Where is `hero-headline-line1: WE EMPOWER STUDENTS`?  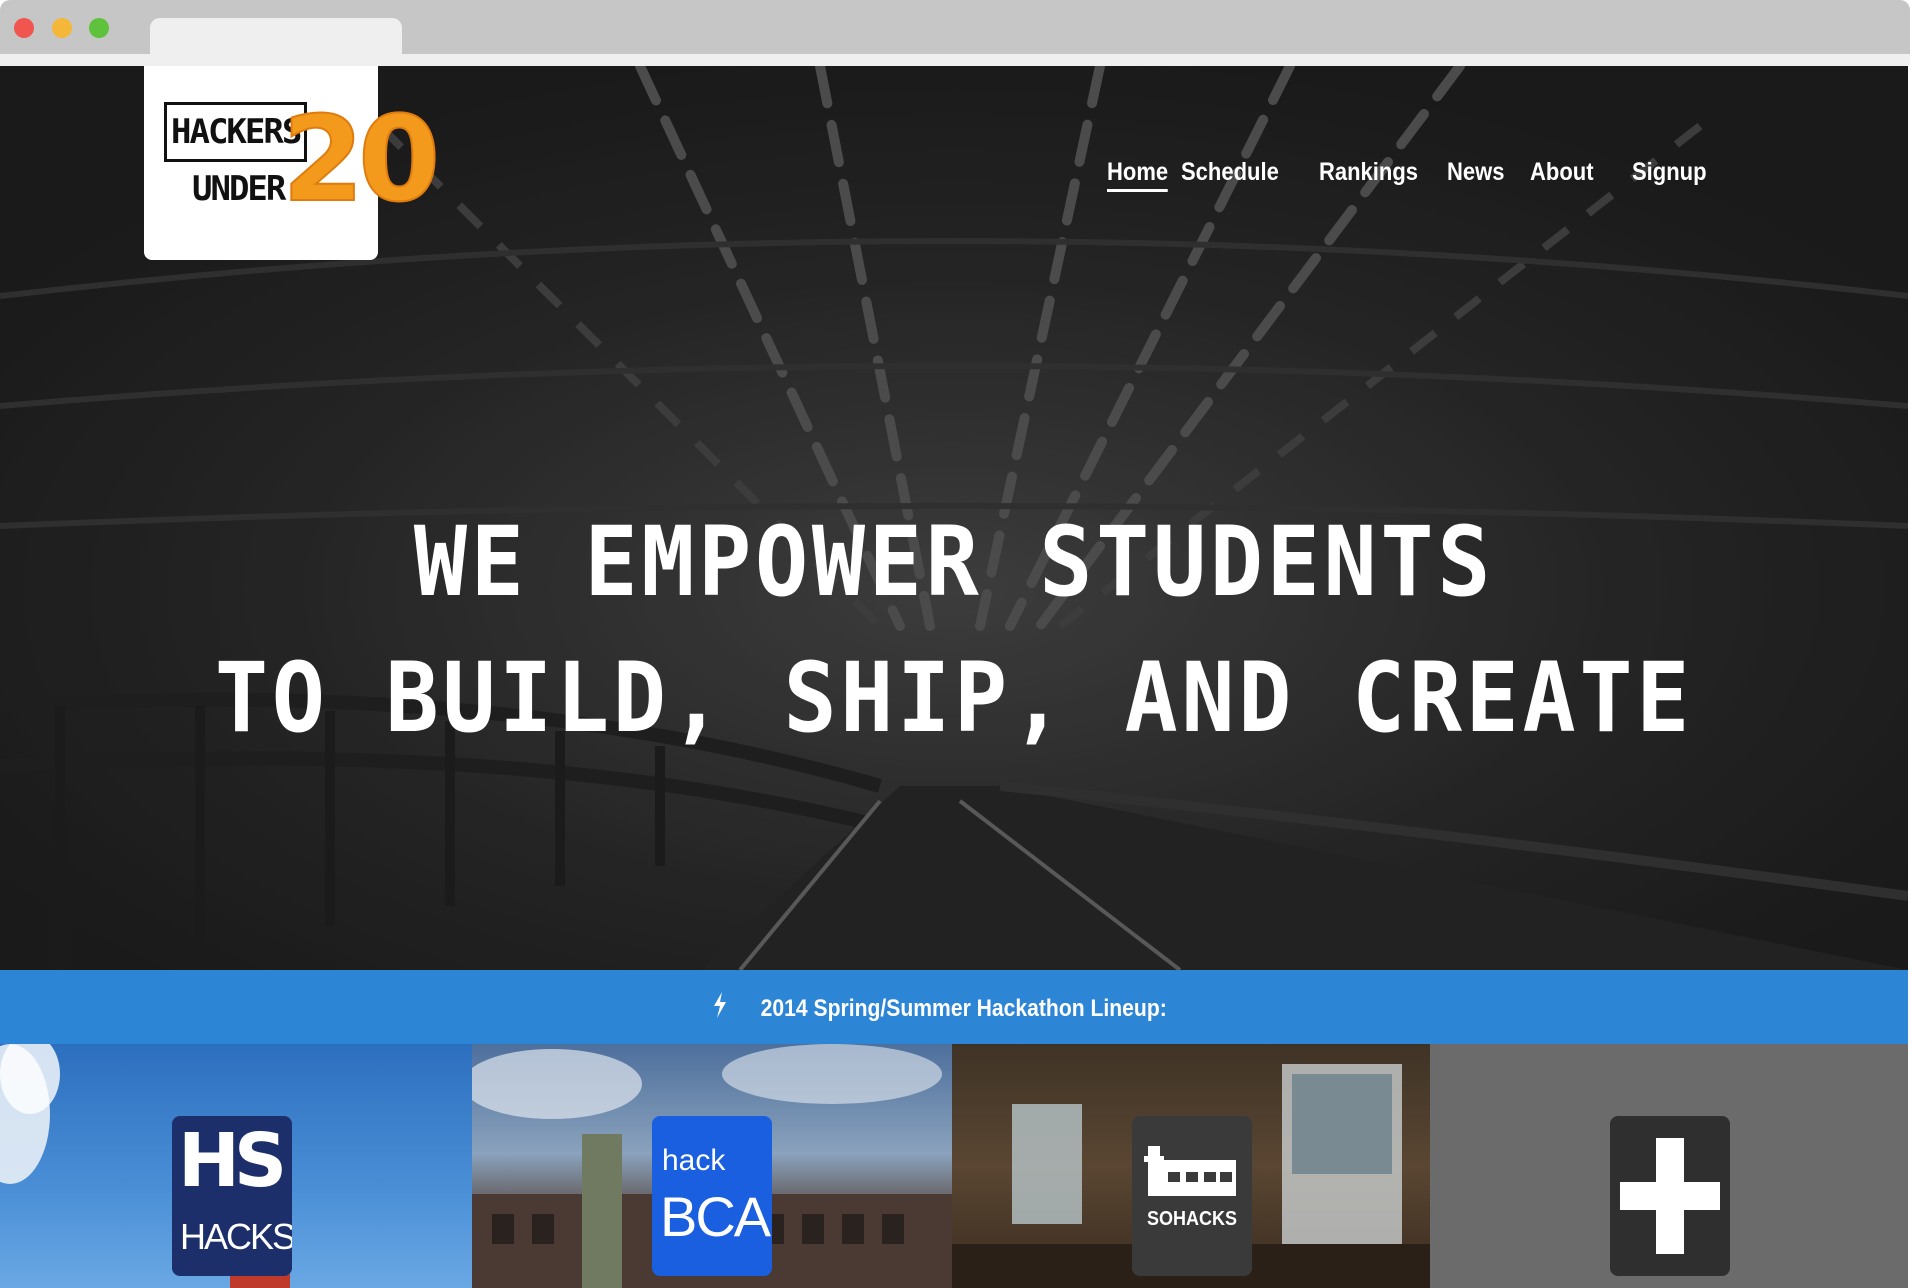
hero-headline-line1: WE EMPOWER STUDENTS is located at coordinates (954, 562).